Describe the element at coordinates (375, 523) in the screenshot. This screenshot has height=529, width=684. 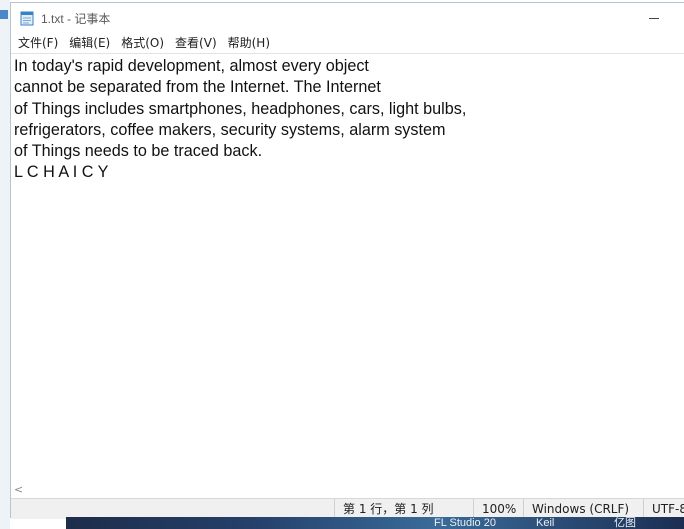
I see `taskbar: FL Studio 20 Keil 亿图` at that location.